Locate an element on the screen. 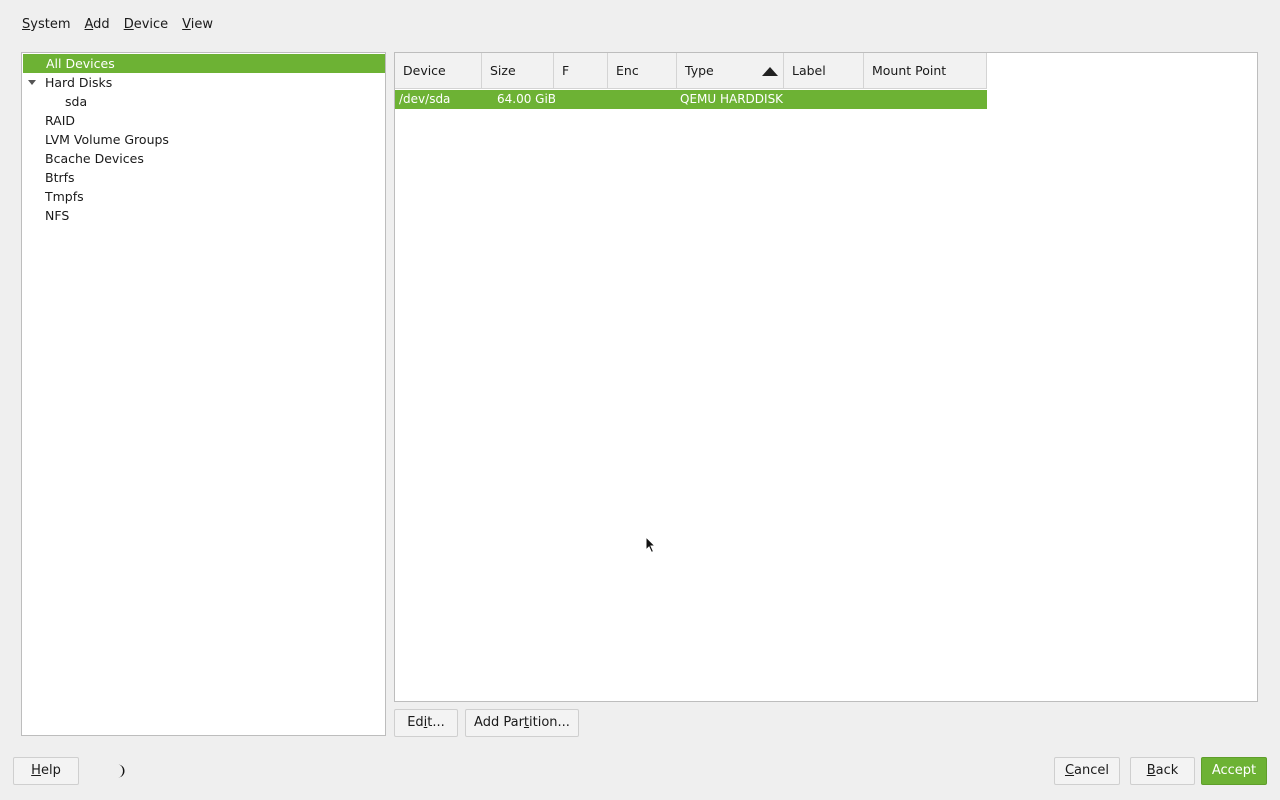 Image resolution: width=1280 pixels, height=800 pixels. menu-add-mnemonic: A is located at coordinates (89, 24).